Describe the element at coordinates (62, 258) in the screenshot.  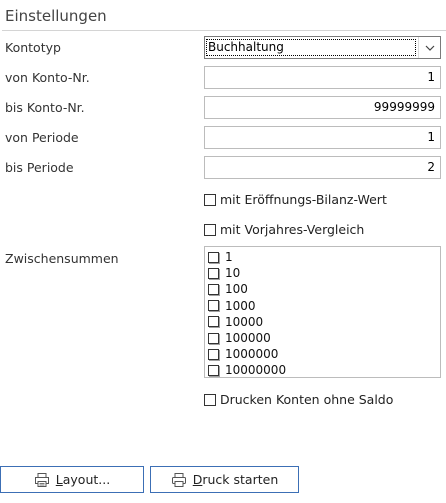
I see `zwischensummen-label: Zwischensummen` at that location.